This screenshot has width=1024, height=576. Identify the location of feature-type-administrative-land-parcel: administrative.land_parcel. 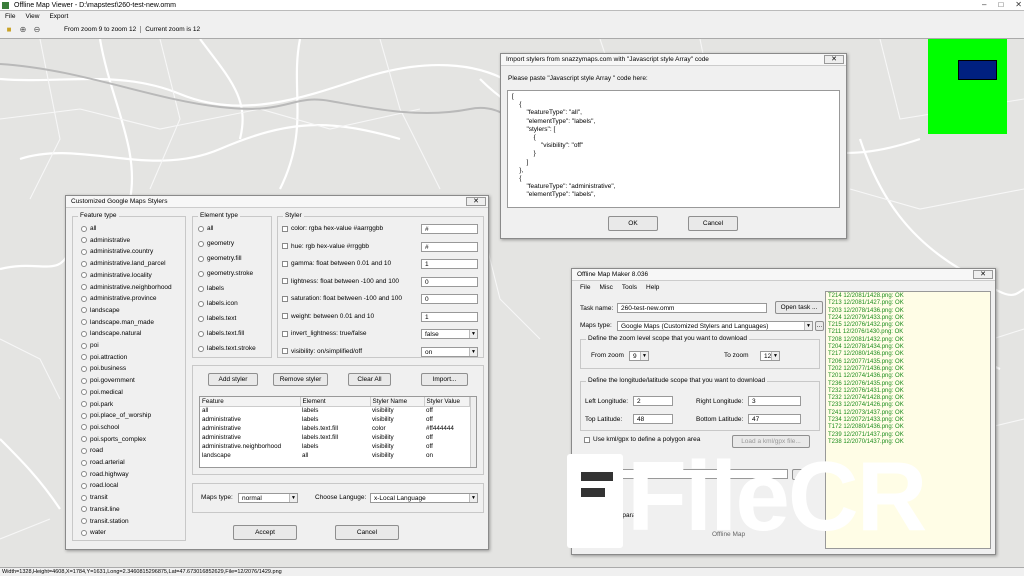
(123, 263).